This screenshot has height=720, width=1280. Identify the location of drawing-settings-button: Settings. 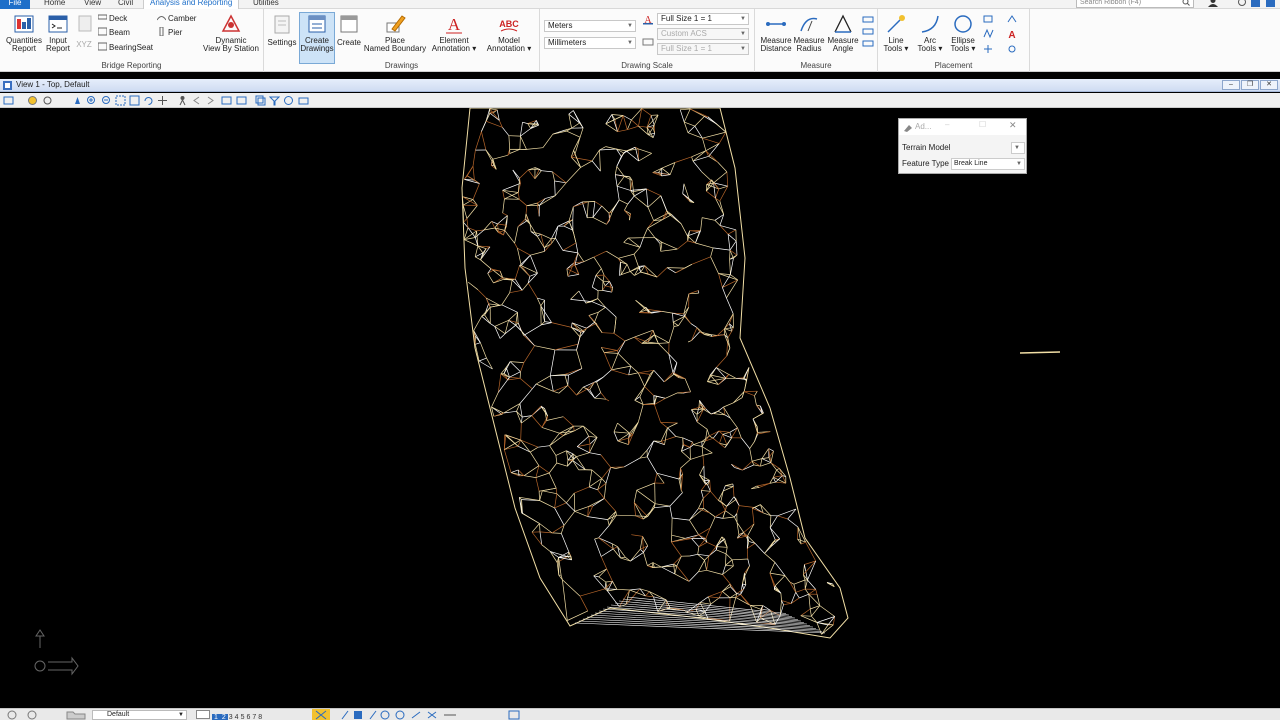
(282, 30).